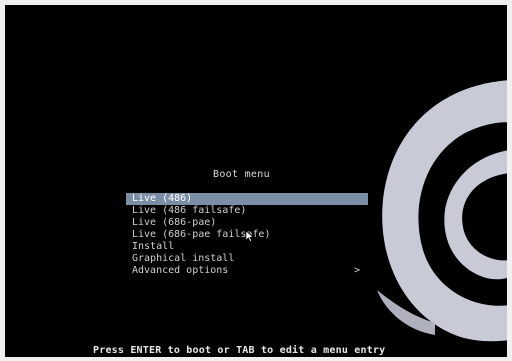 This screenshot has width=512, height=361. I want to click on menu-item-graphical-install: Graphical install, so click(247, 259).